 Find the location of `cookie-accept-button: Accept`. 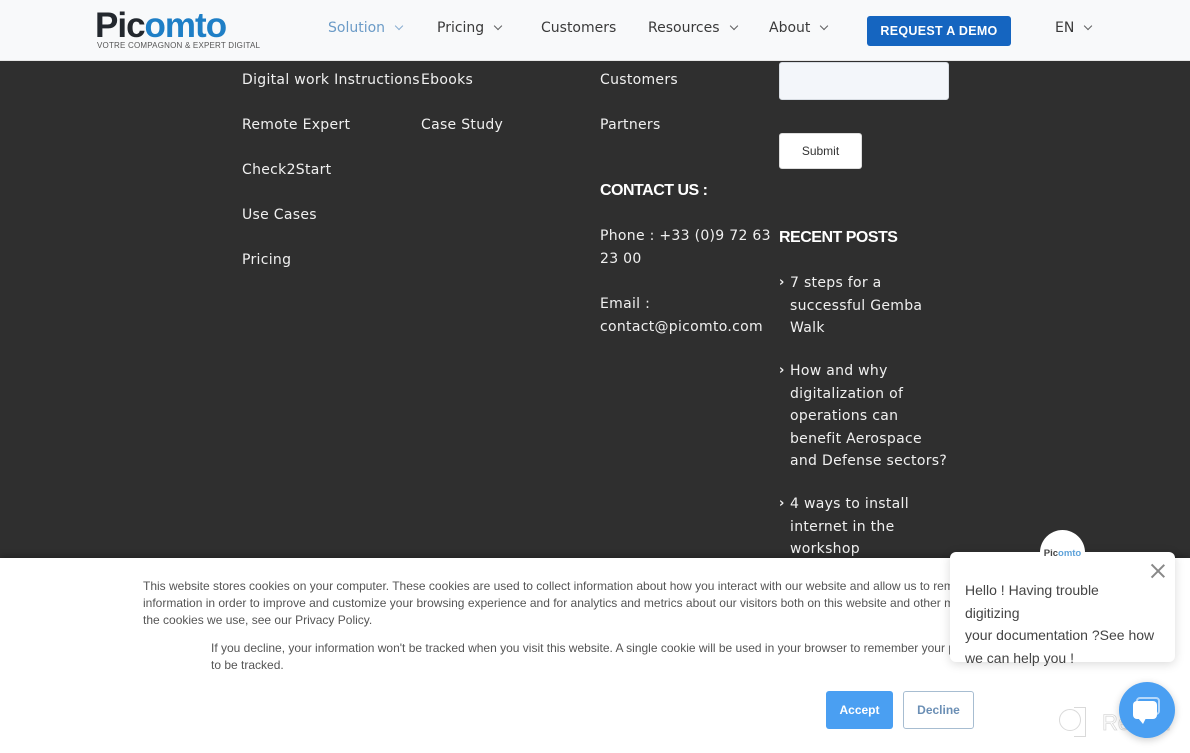

cookie-accept-button: Accept is located at coordinates (859, 710).